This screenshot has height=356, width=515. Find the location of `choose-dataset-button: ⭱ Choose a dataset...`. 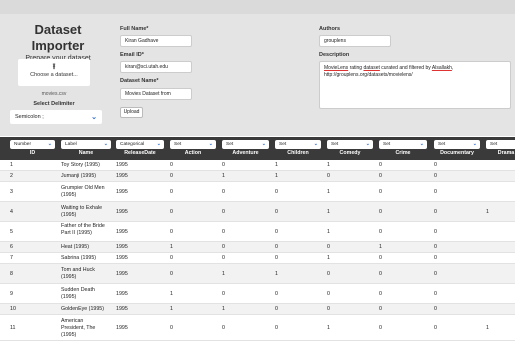

choose-dataset-button: ⭱ Choose a dataset... is located at coordinates (54, 72).